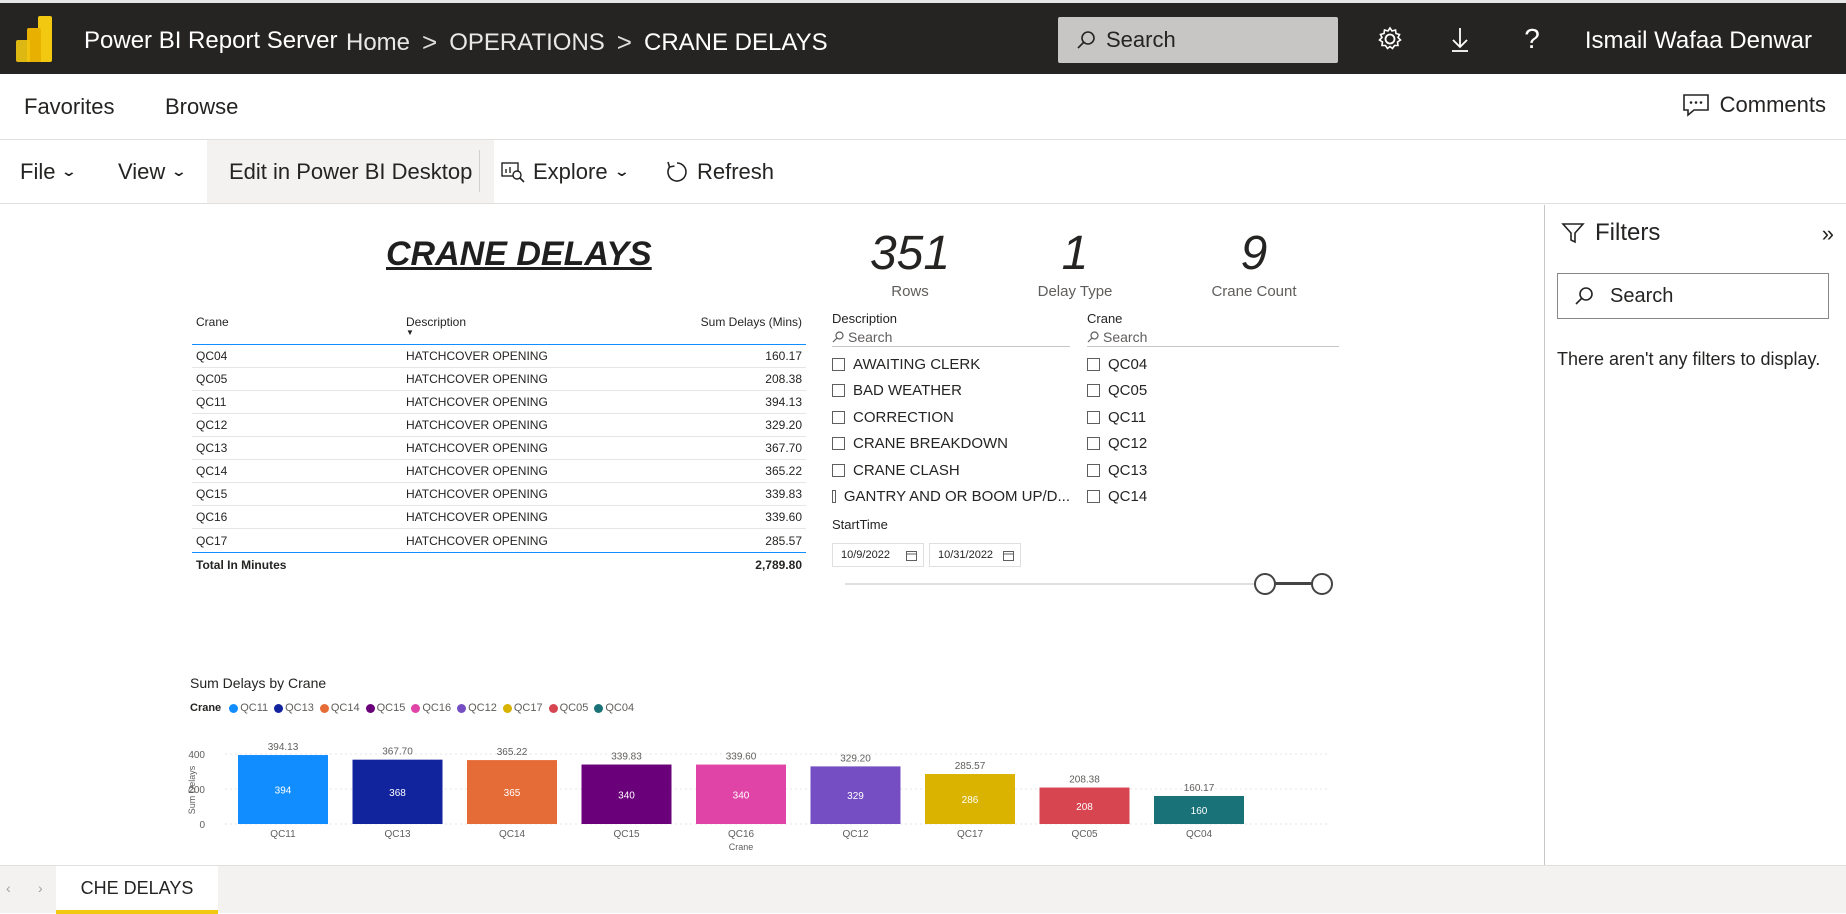  I want to click on data-label-top: 339.83, so click(626, 757).